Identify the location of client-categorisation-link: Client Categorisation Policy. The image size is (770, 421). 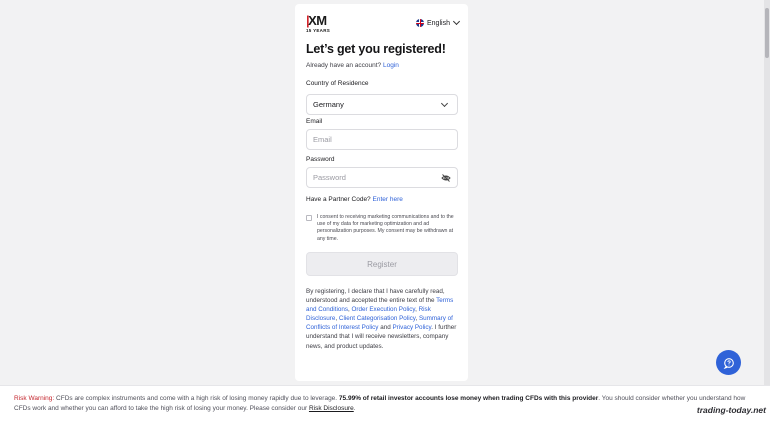
(377, 318).